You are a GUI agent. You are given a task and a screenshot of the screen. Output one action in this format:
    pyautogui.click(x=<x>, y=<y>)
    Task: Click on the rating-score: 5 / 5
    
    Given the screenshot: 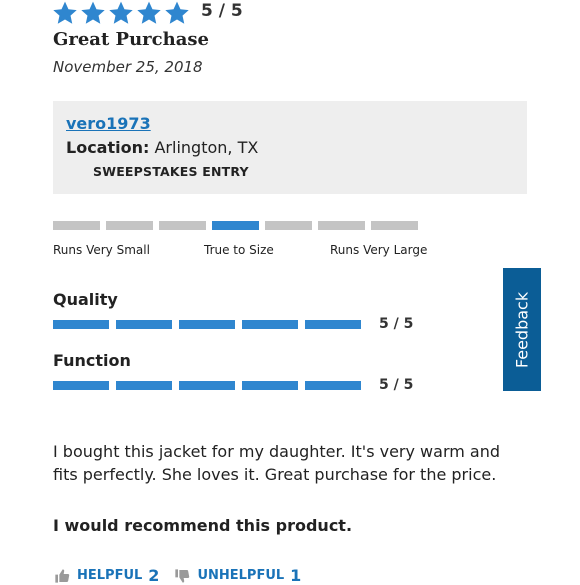 What is the action you would take?
    pyautogui.click(x=222, y=11)
    